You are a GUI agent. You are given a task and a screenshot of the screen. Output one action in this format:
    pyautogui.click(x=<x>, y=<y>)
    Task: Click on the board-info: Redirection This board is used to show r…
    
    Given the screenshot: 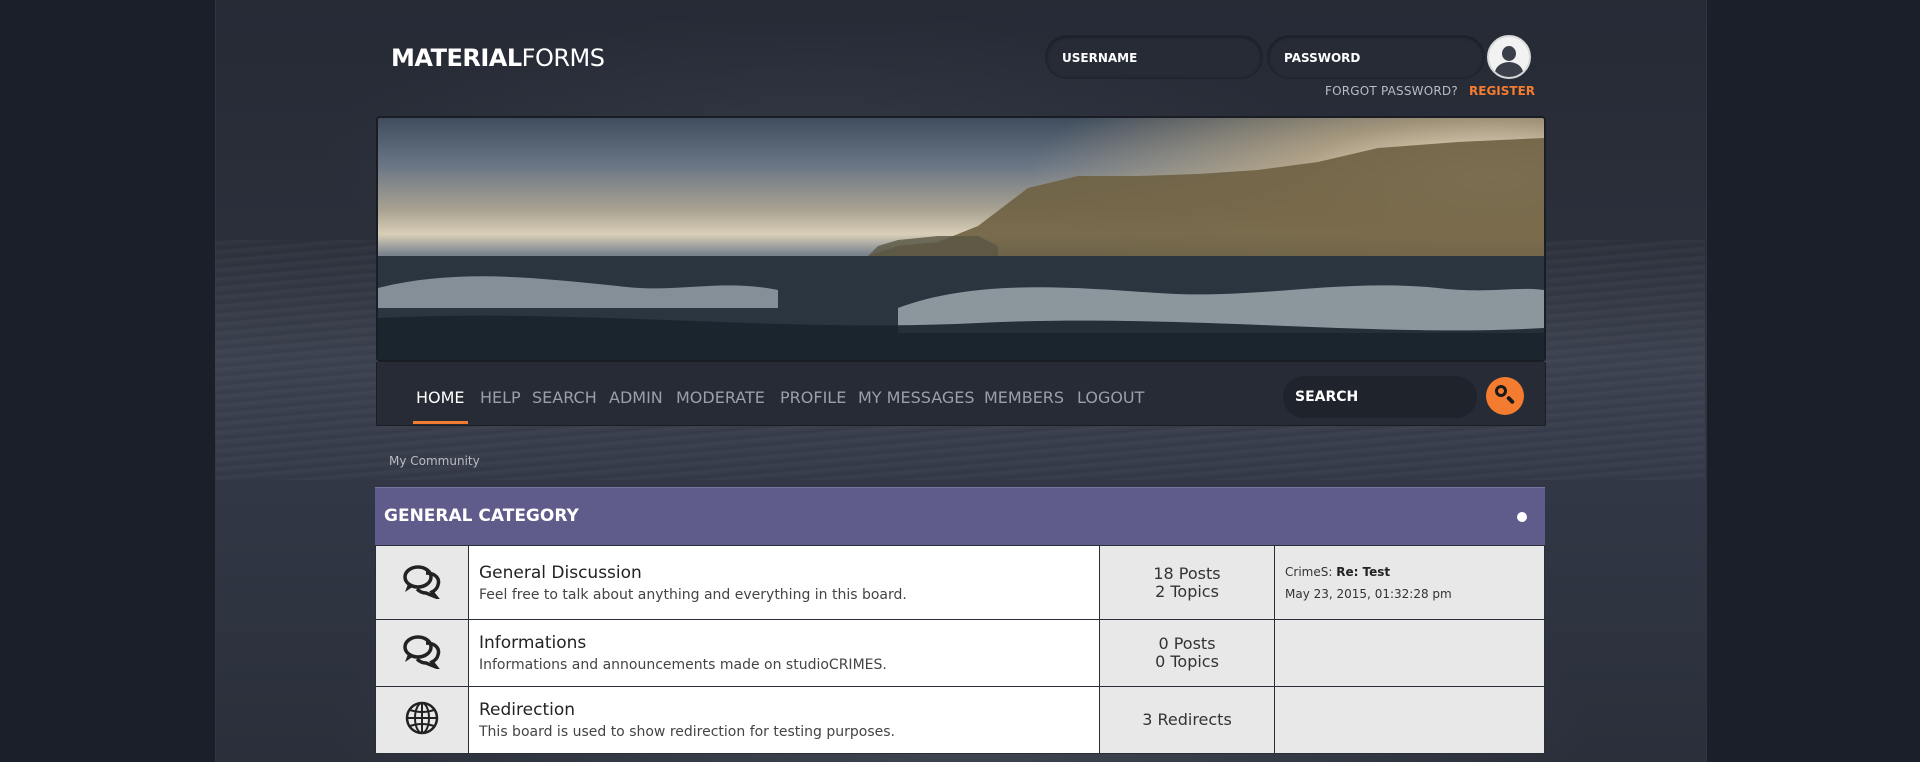 What is the action you would take?
    pyautogui.click(x=784, y=720)
    